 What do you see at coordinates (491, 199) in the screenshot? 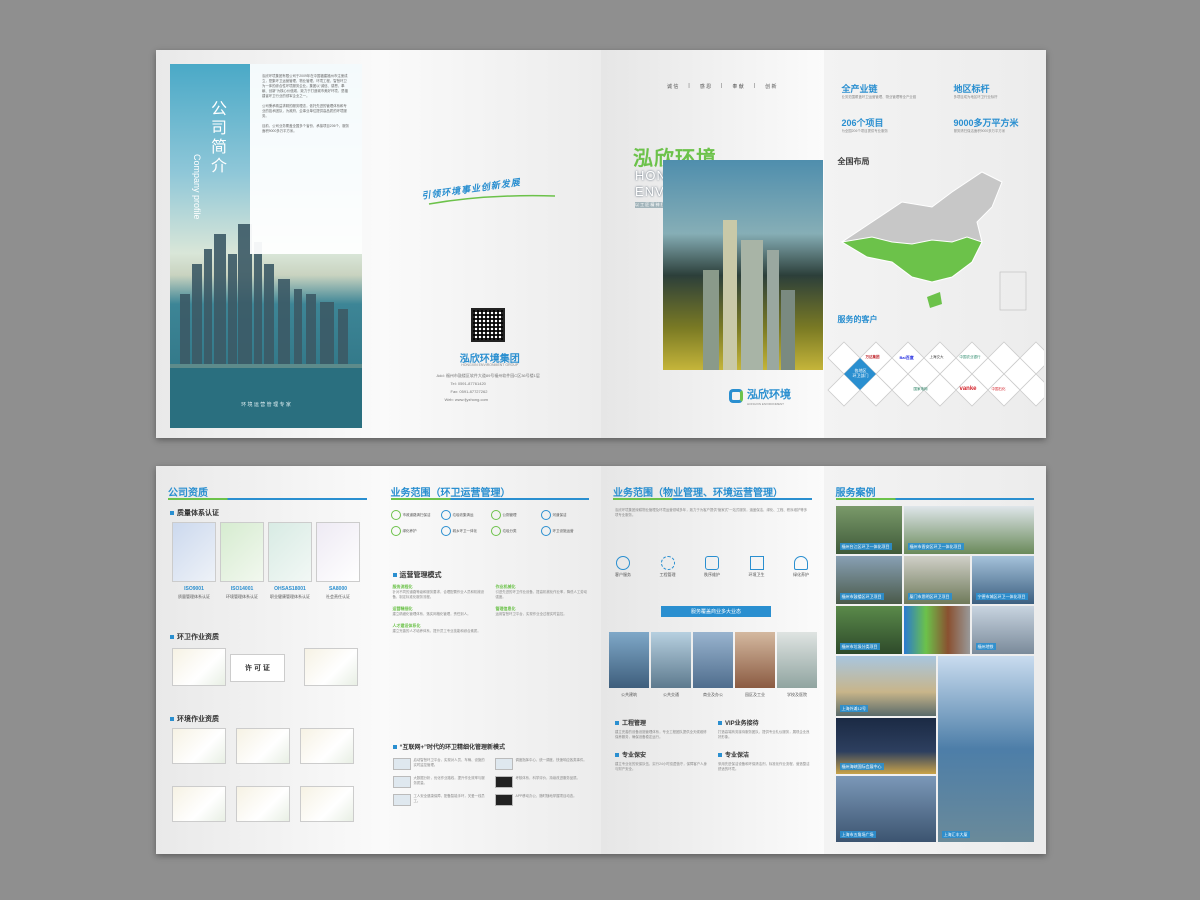
I see `slogan-swoosh` at bounding box center [491, 199].